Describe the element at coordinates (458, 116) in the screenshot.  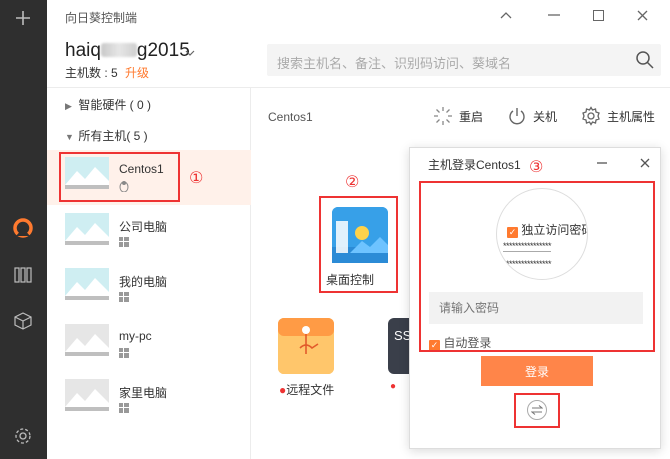
I see `restart-button: 重启` at that location.